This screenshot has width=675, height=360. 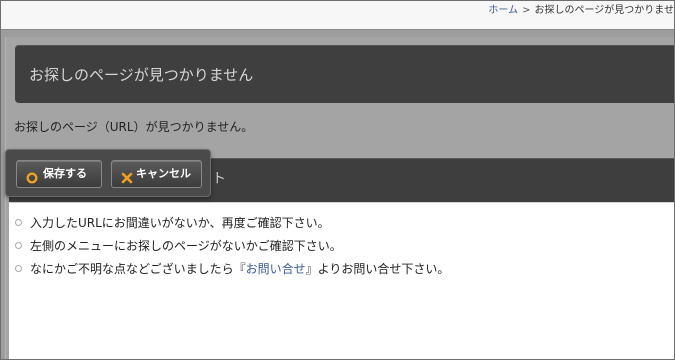 I want to click on cancel-button: キャンセル, so click(x=156, y=174).